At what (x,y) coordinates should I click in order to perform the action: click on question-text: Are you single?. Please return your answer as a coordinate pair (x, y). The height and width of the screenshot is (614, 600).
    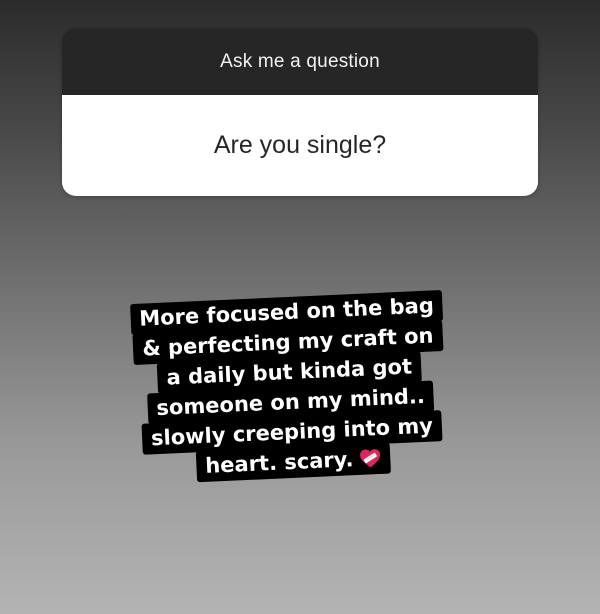
    Looking at the image, I should click on (300, 145).